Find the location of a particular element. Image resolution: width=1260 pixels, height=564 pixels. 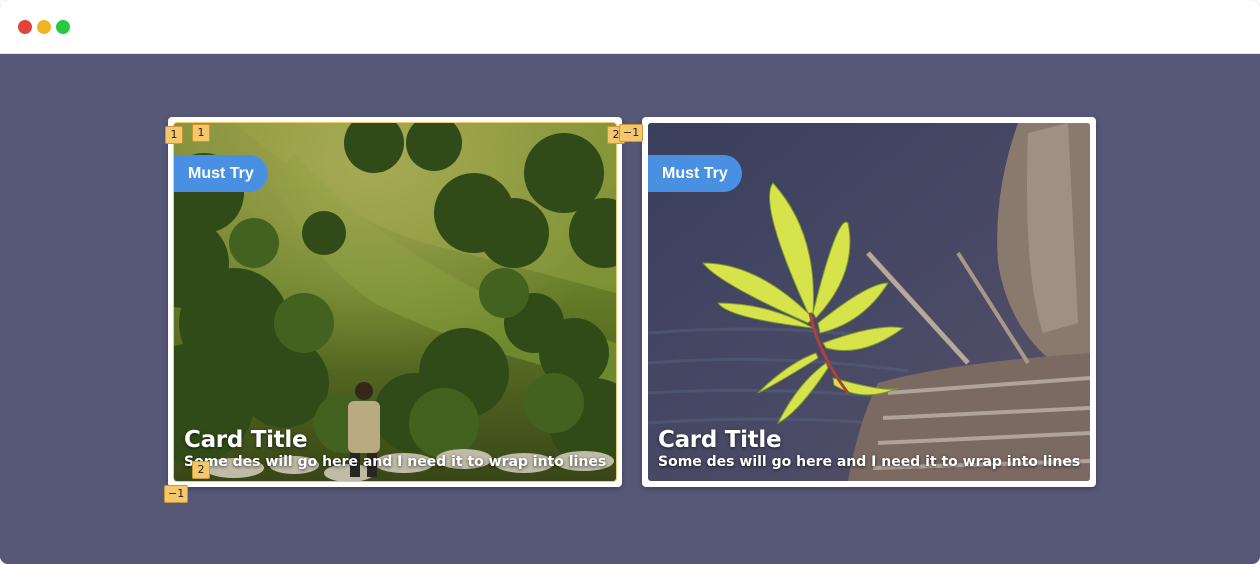

window-titlebar is located at coordinates (630, 27).